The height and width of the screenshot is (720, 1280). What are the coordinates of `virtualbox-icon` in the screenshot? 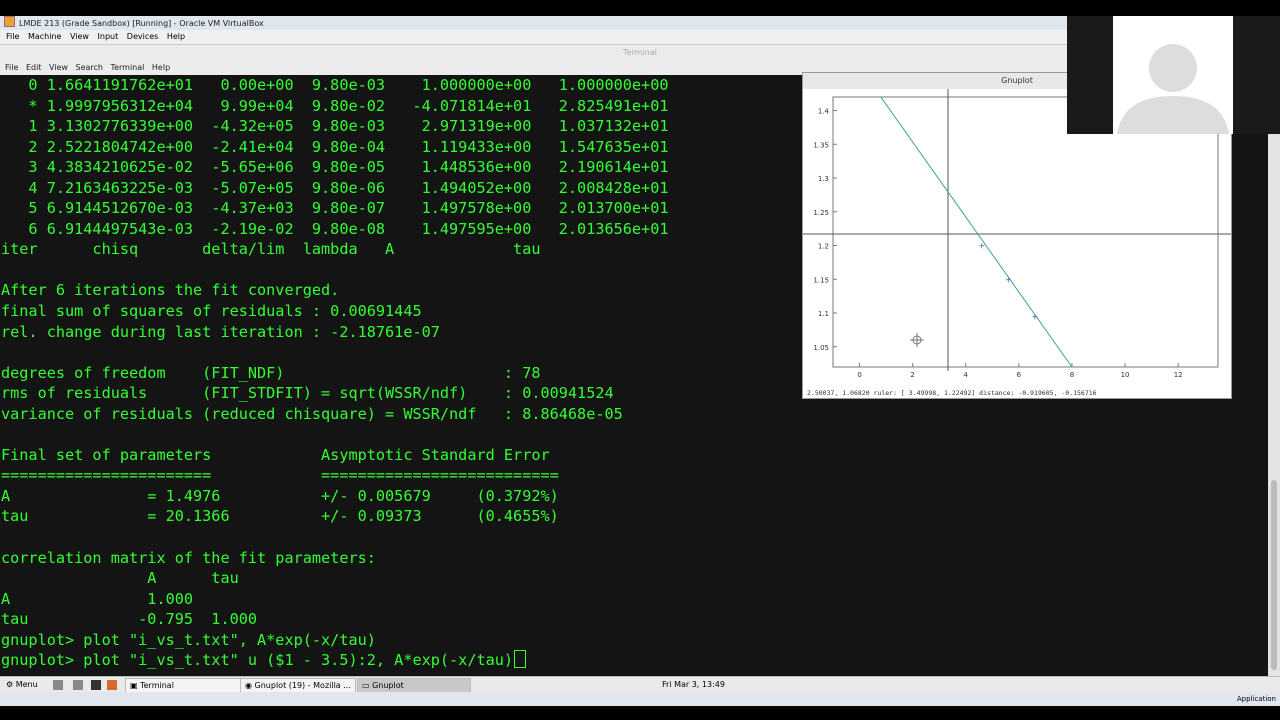 It's located at (9, 21).